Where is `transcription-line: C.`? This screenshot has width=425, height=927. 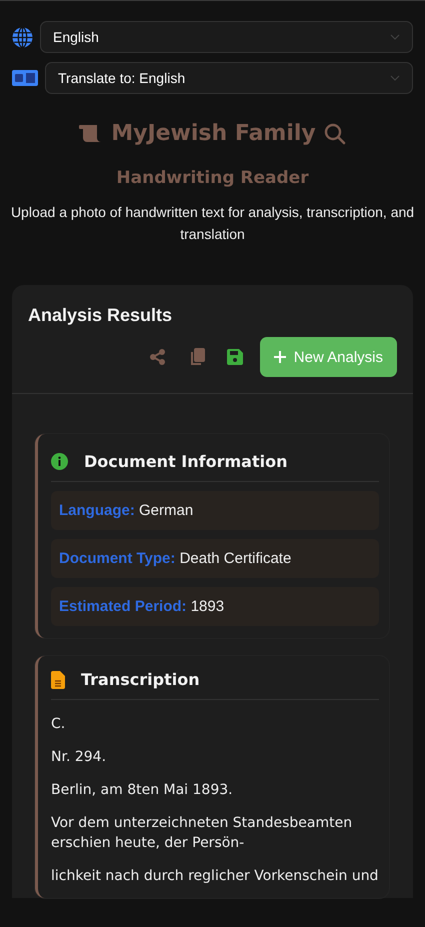
transcription-line: C. is located at coordinates (58, 724).